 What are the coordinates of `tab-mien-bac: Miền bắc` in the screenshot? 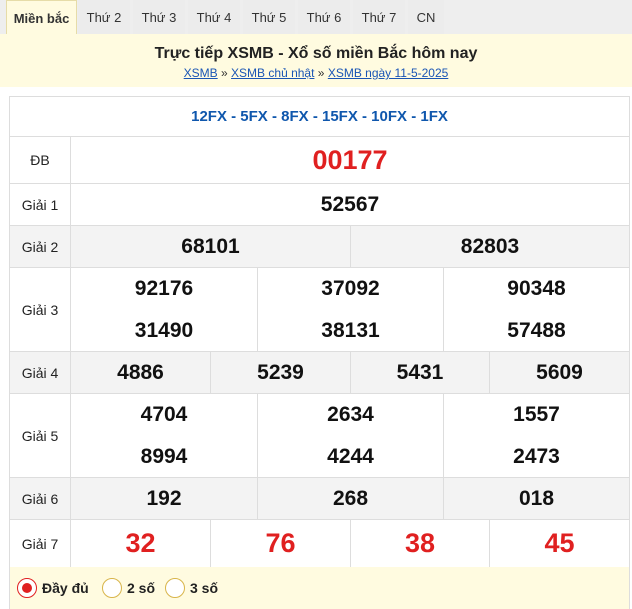 It's located at (41, 17).